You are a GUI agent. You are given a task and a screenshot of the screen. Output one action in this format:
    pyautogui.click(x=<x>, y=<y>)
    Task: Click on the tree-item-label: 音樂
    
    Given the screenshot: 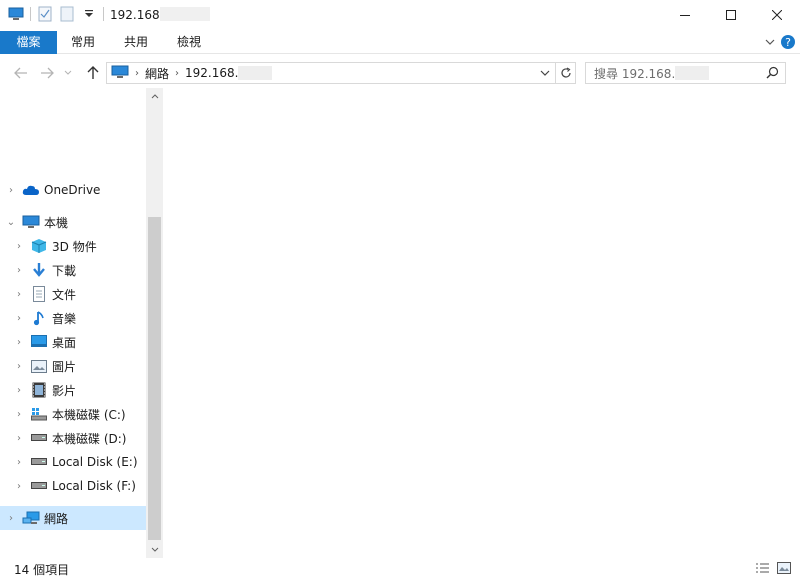 What is the action you would take?
    pyautogui.click(x=64, y=318)
    